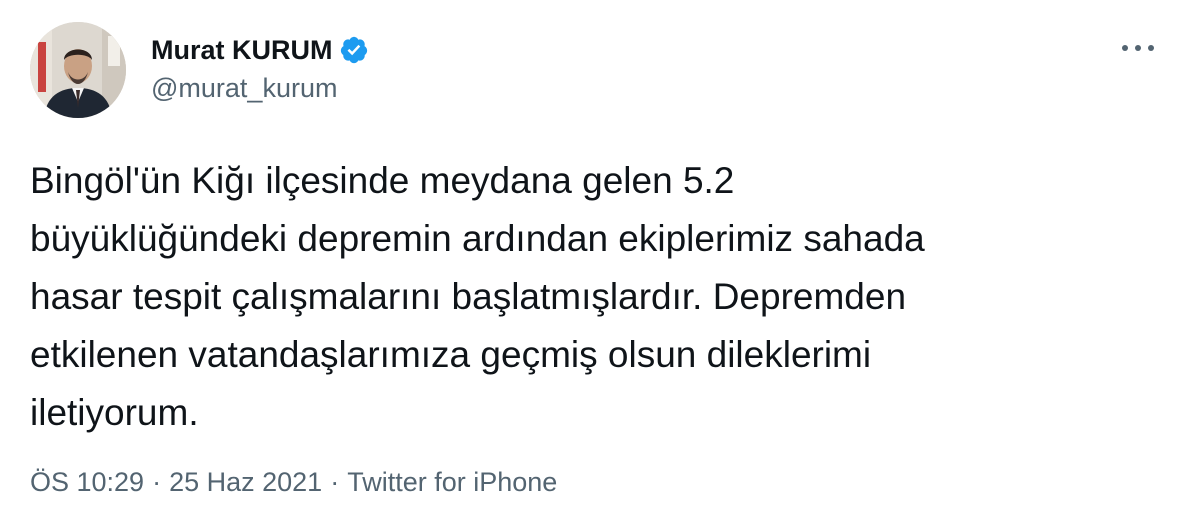 This screenshot has height=524, width=1198. I want to click on display-name-row: Murat KURUM, so click(260, 50).